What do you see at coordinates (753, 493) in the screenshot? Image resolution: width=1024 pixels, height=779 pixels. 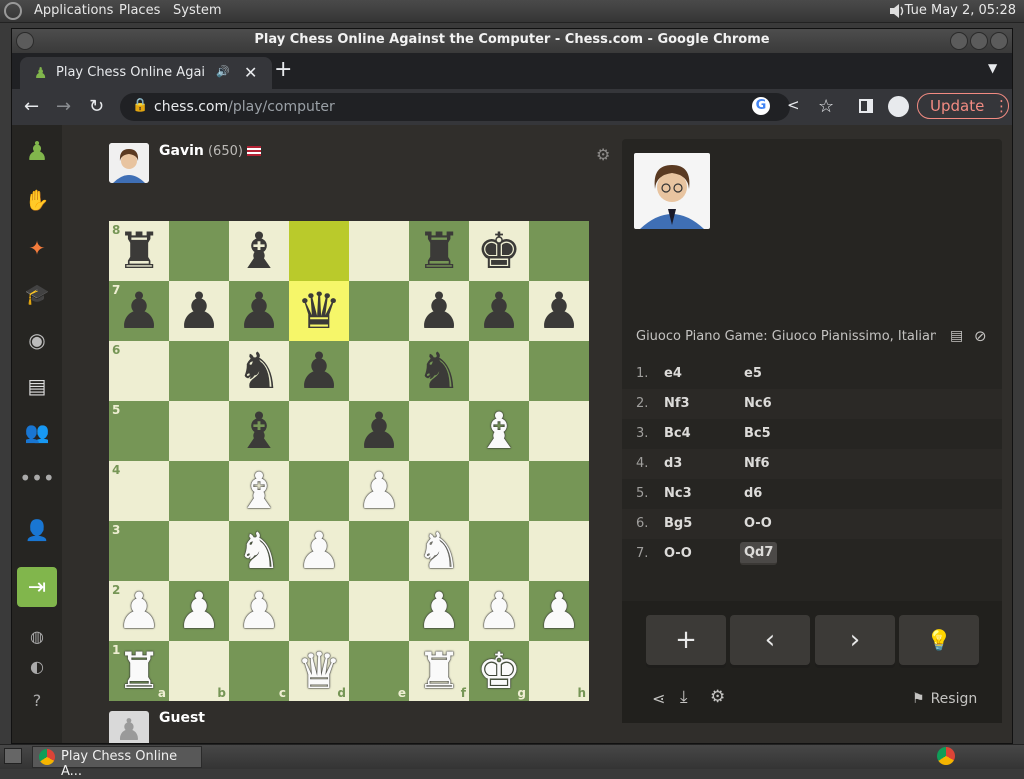 I see `black-move: d6` at bounding box center [753, 493].